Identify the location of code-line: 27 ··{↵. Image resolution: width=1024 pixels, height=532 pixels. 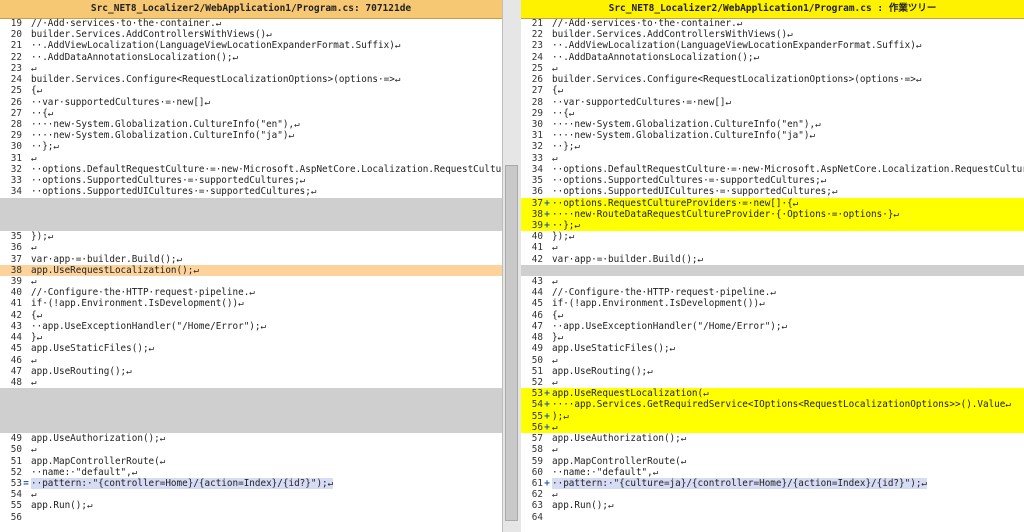
(251, 113).